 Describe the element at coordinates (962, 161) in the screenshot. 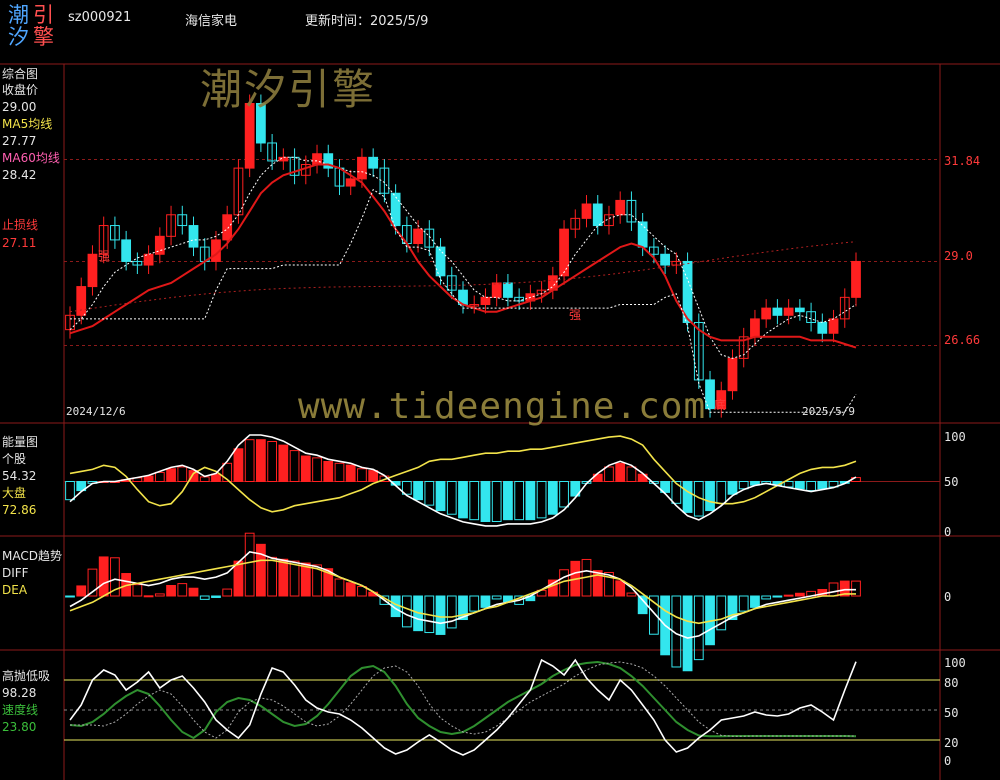

I see `main-ytick-high: 31.84` at that location.